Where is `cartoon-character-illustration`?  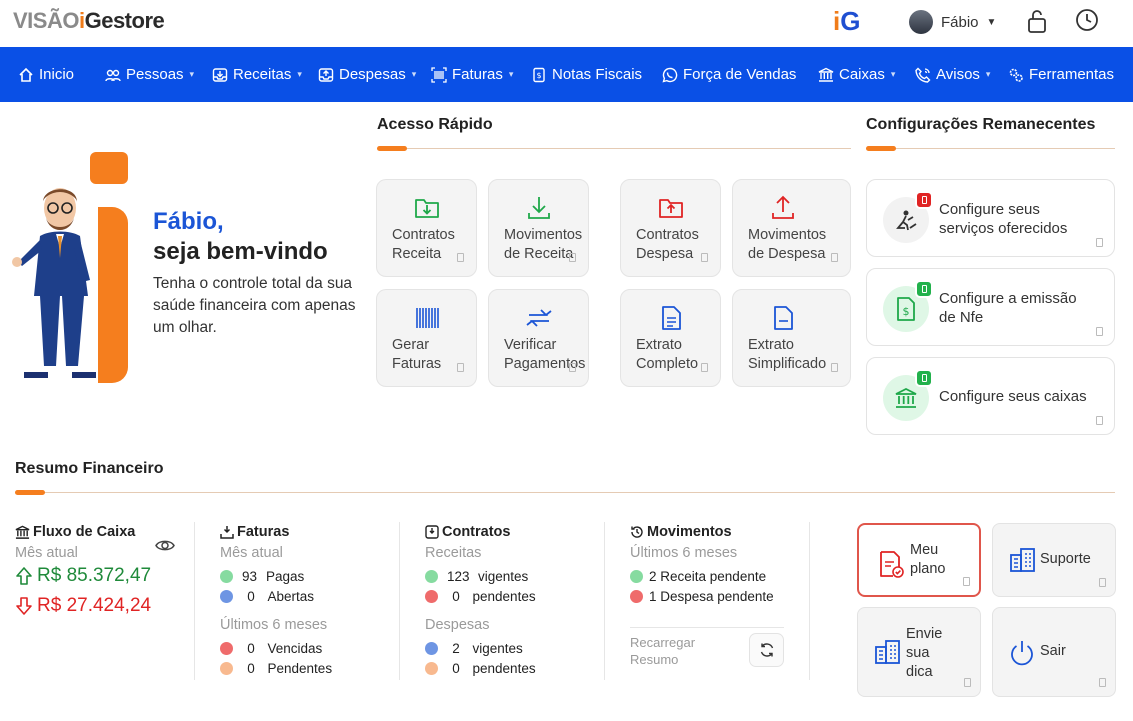
cartoon-character-illustration is located at coordinates (54, 283).